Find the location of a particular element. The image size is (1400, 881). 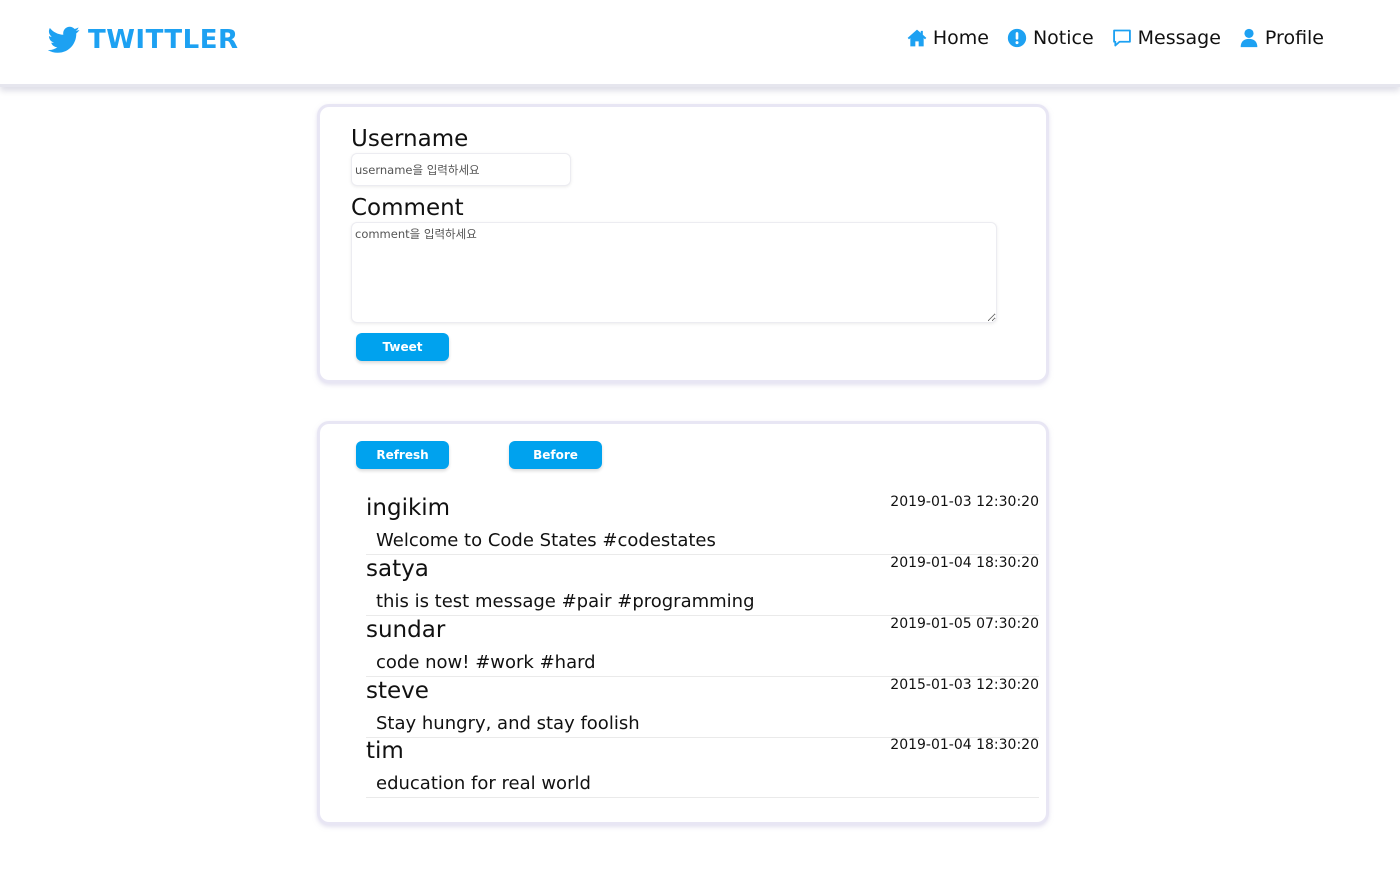

nav-profile-label: Profile is located at coordinates (1294, 38).